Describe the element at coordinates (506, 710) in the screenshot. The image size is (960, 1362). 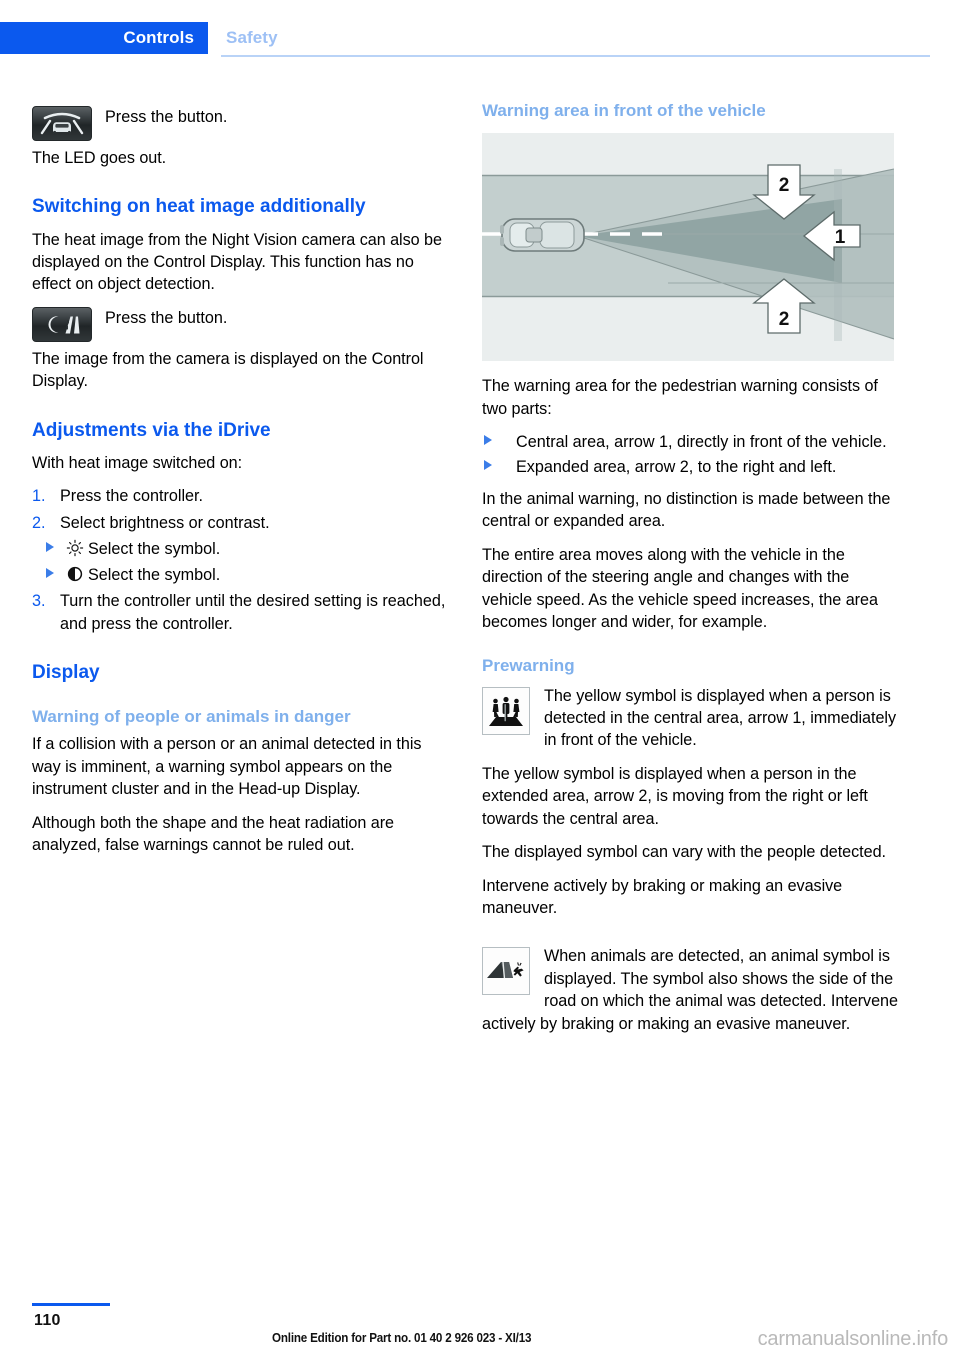
I see `pedestrian-warning-icon` at that location.